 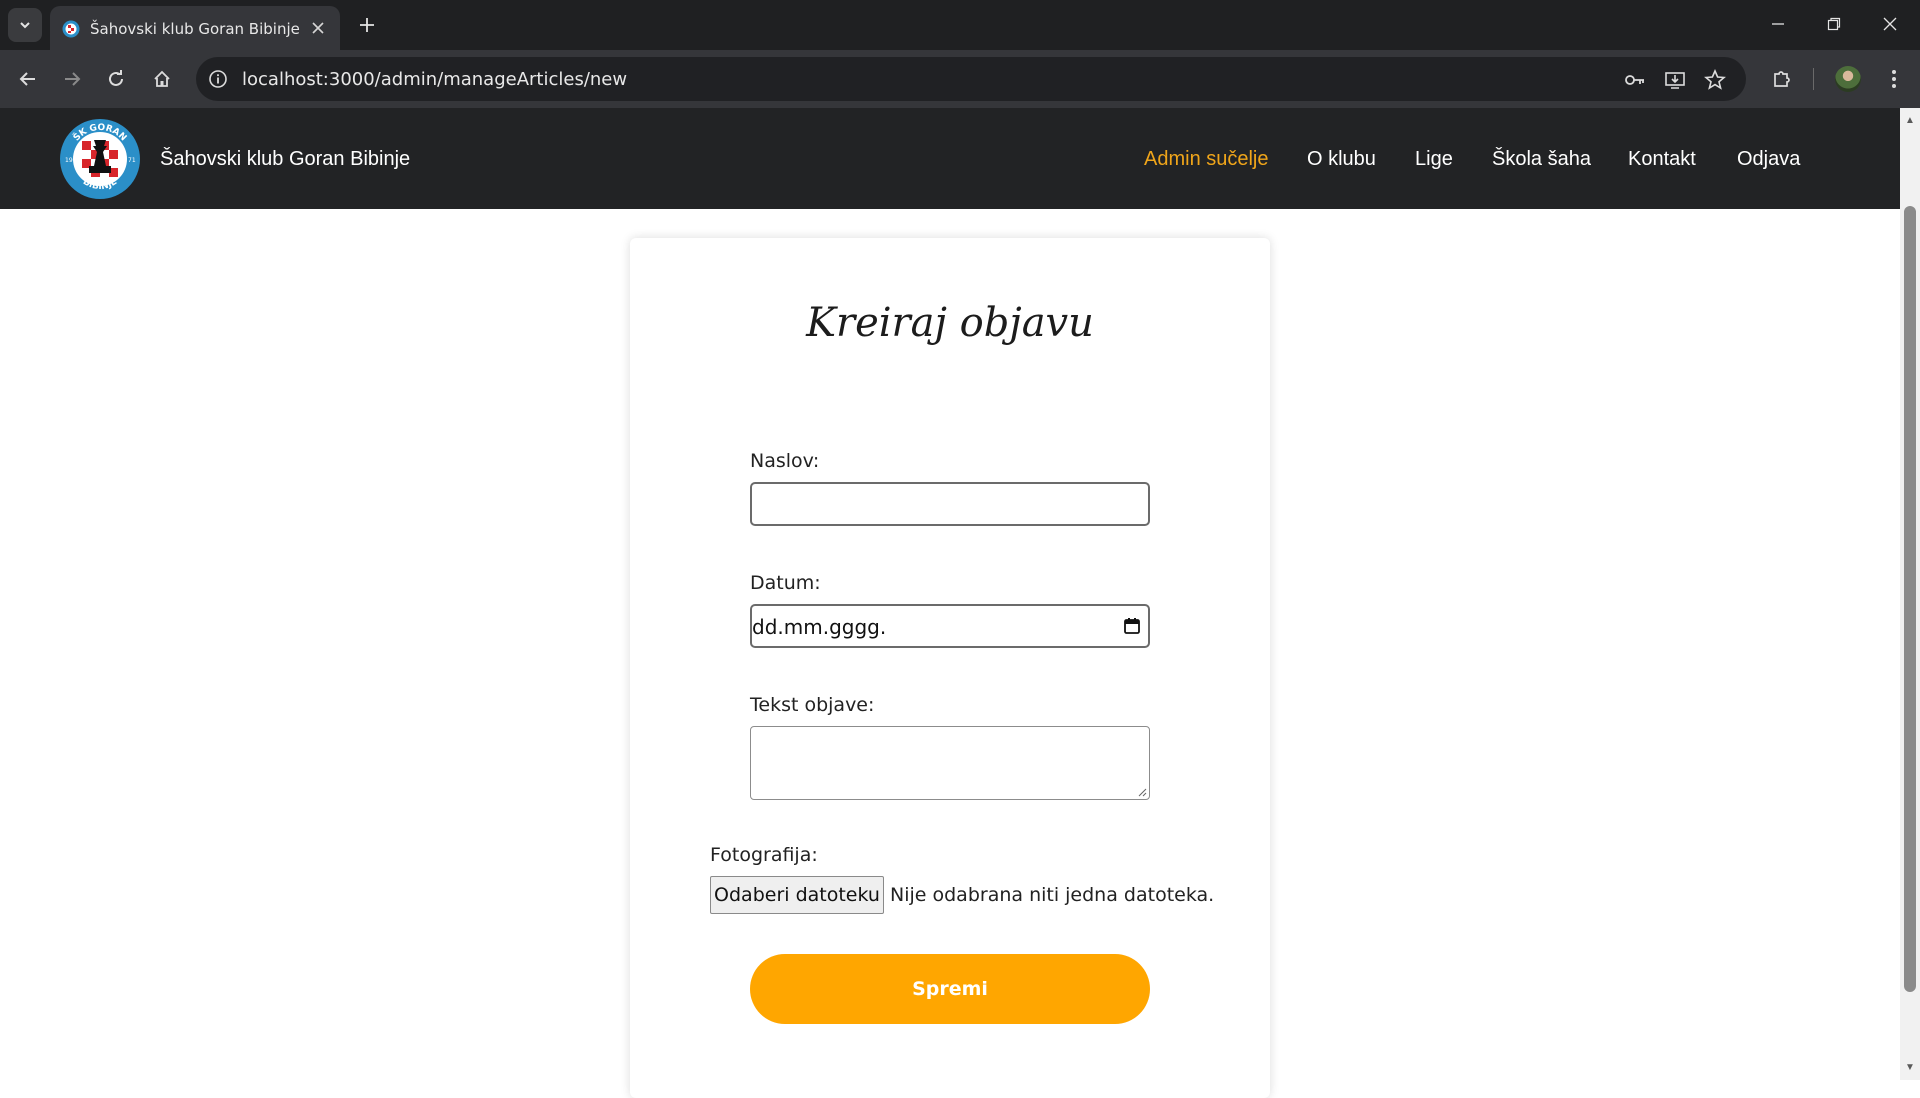 I want to click on nav-link-logout: Odjava, so click(x=1768, y=159).